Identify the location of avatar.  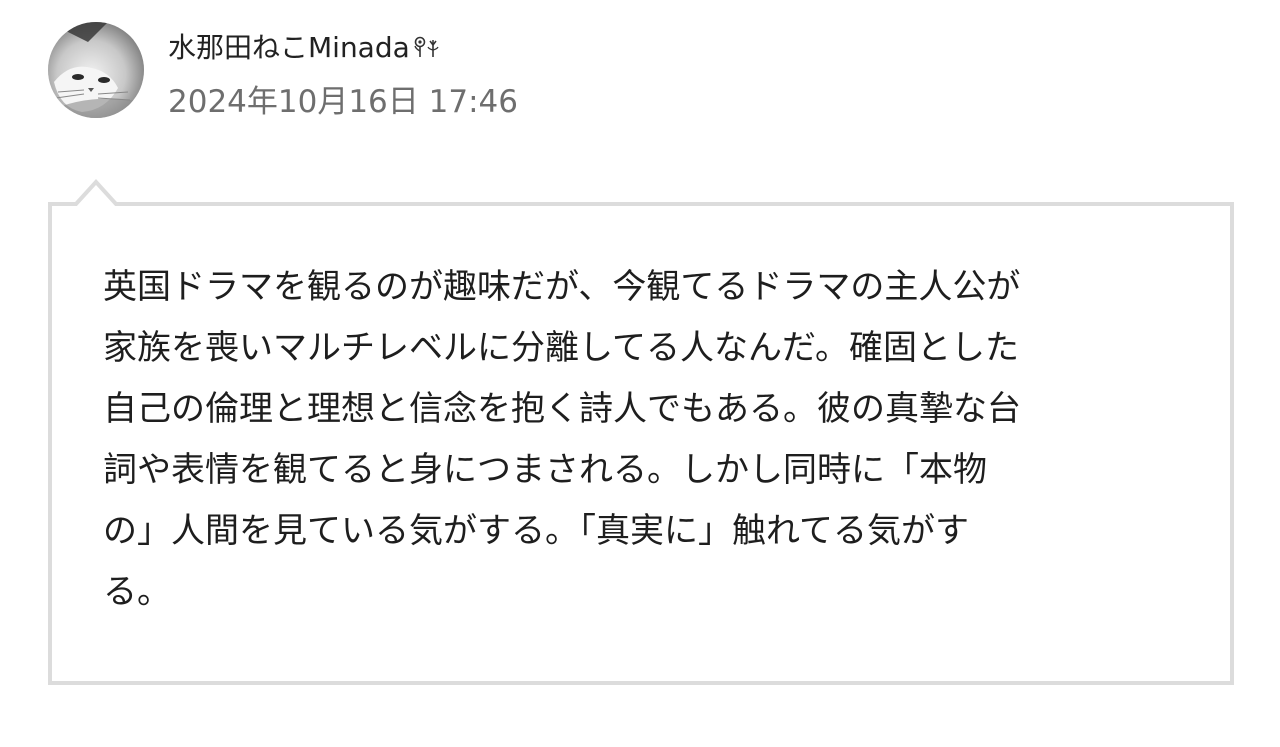
(96, 70).